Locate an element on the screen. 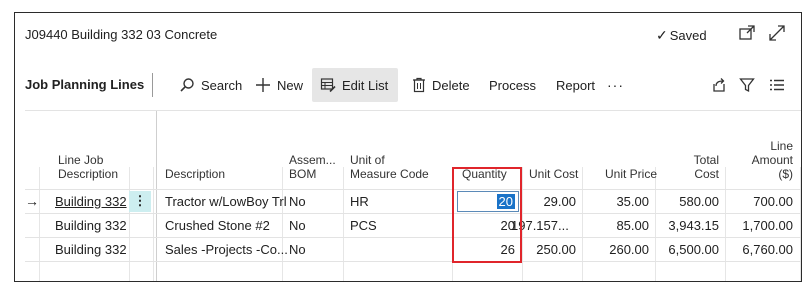 The image size is (810, 295). table-cell-description: Tractor w/LowBoy Trl is located at coordinates (226, 201).